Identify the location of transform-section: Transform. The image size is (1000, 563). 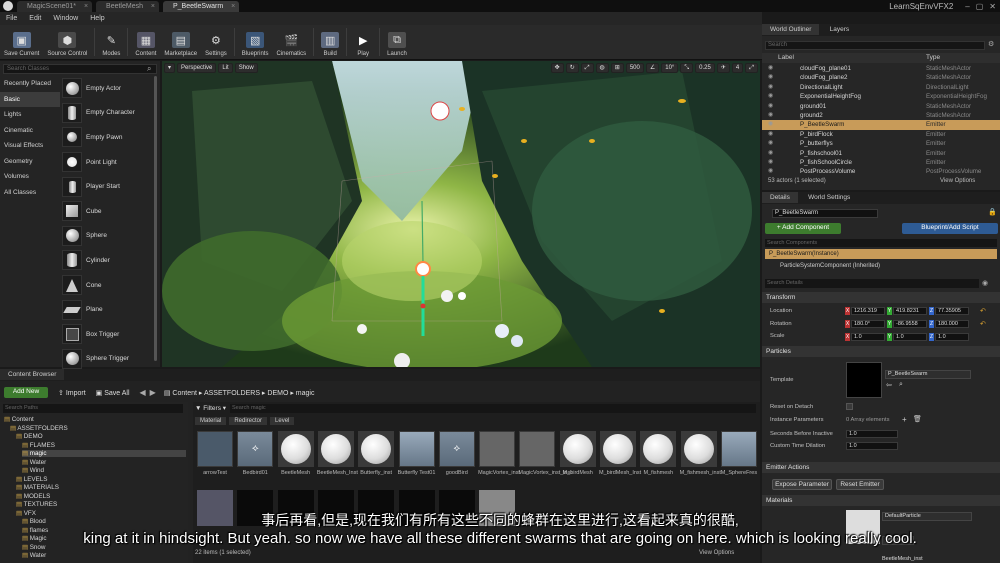
(881, 297).